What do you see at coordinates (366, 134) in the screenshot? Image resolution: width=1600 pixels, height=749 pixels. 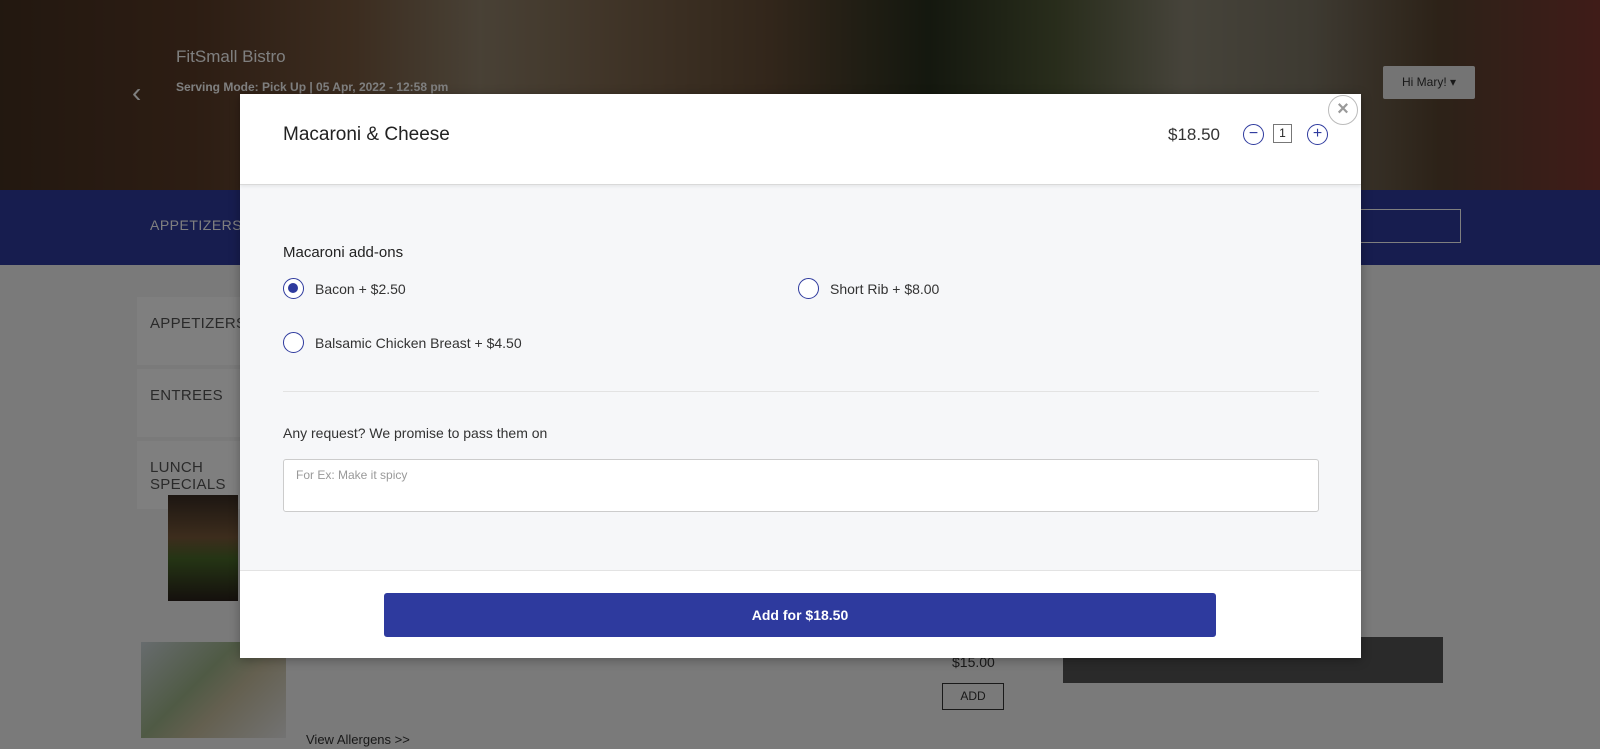 I see `item-title: Macaroni & Cheese` at bounding box center [366, 134].